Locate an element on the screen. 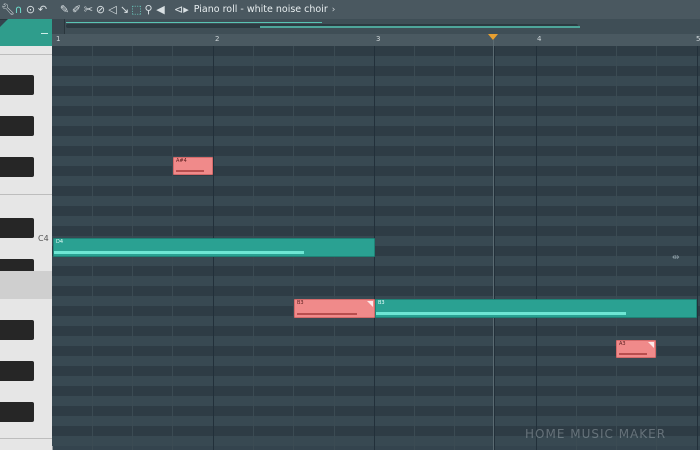 This screenshot has height=450, width=700. chevron-right-icon: › is located at coordinates (334, 10).